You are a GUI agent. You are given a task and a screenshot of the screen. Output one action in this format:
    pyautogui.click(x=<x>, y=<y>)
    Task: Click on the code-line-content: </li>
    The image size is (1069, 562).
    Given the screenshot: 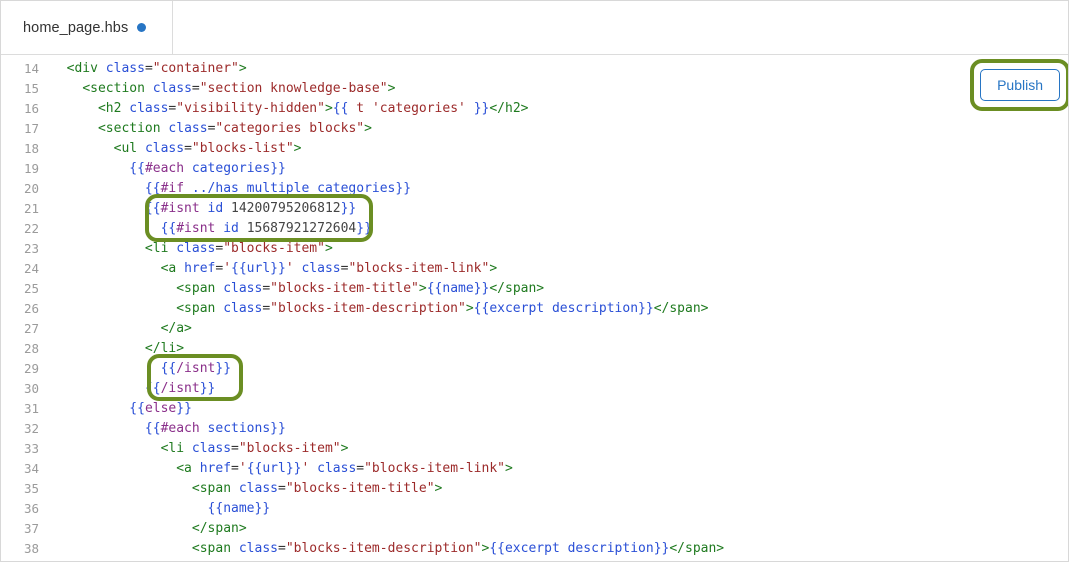 What is the action you would take?
    pyautogui.click(x=559, y=349)
    